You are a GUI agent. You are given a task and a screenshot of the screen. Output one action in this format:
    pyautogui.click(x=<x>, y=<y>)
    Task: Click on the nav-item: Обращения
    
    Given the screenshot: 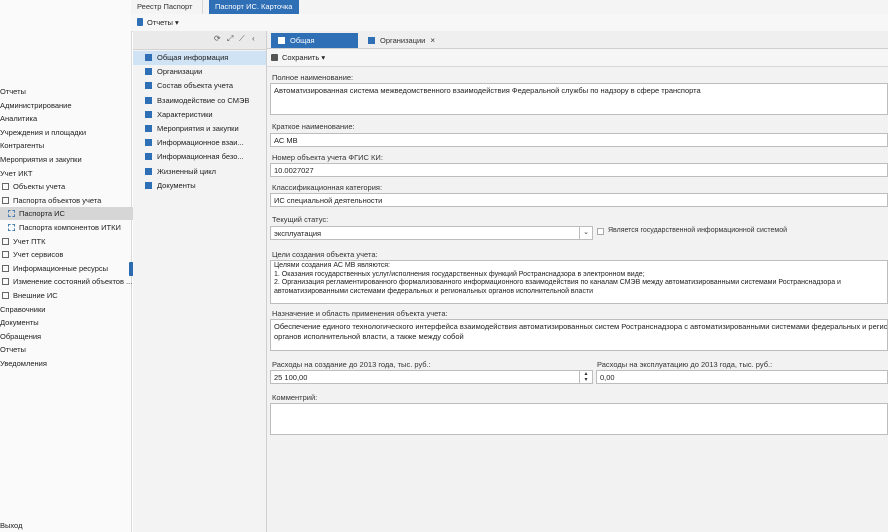 What is the action you would take?
    pyautogui.click(x=20, y=336)
    